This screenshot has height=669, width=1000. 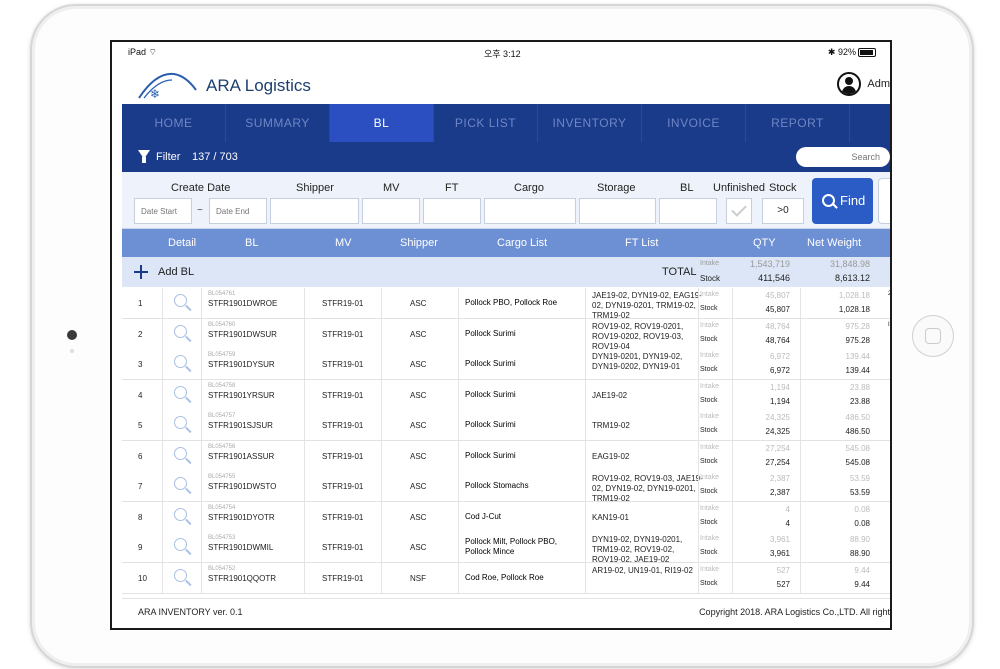 I want to click on mv-label: MV, so click(x=391, y=188).